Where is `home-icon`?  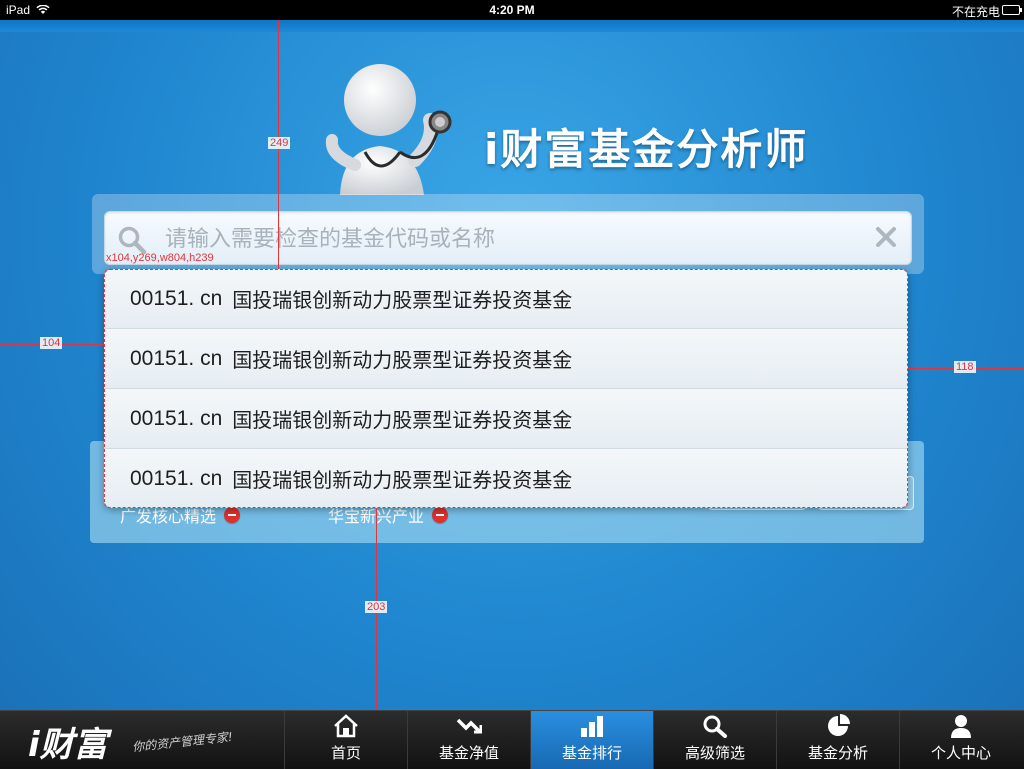
home-icon is located at coordinates (346, 726).